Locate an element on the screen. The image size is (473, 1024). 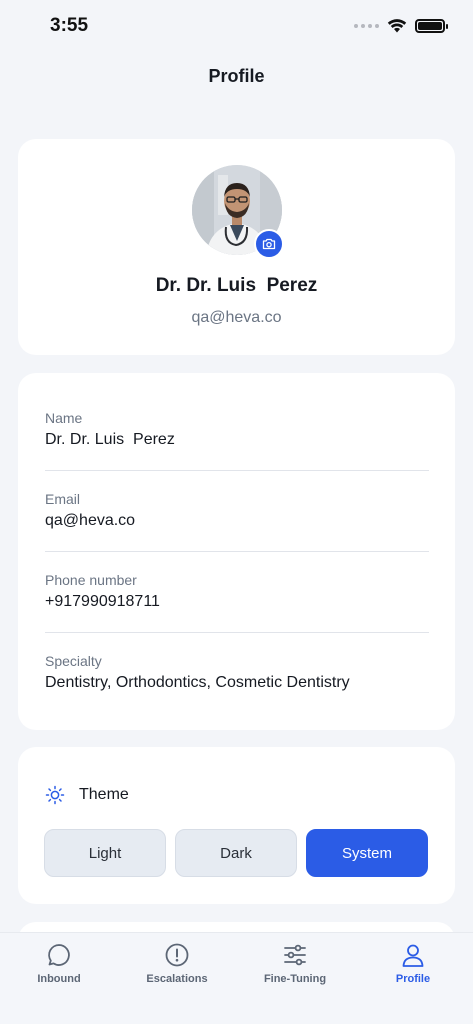
battery-icon is located at coordinates (431, 25).